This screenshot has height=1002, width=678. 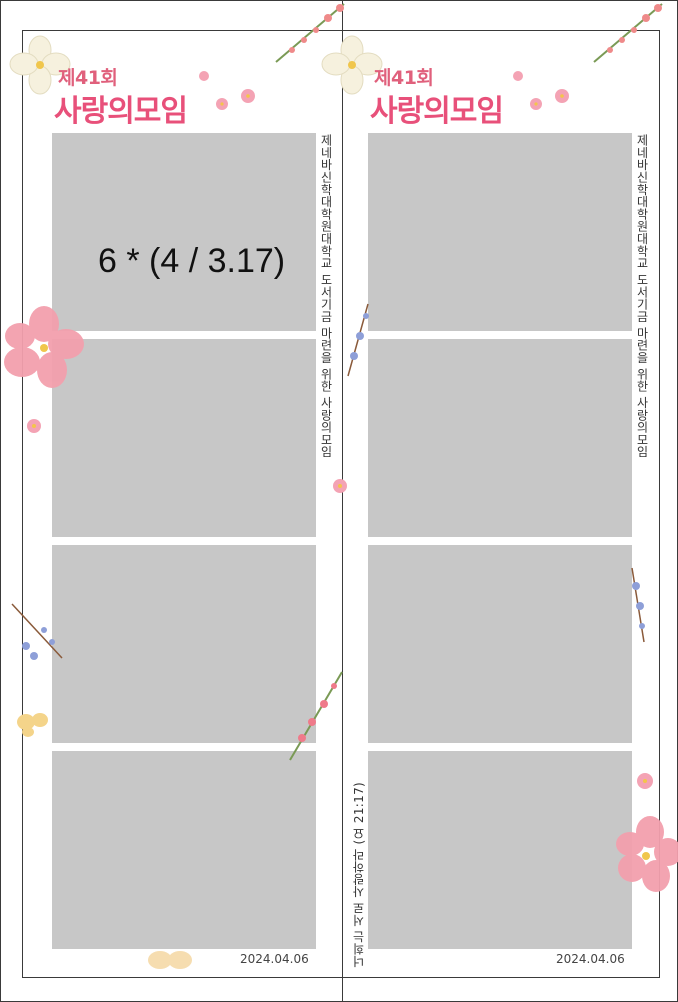 What do you see at coordinates (192, 261) in the screenshot?
I see `dimension-note: 6 * (4 / 3.17)` at bounding box center [192, 261].